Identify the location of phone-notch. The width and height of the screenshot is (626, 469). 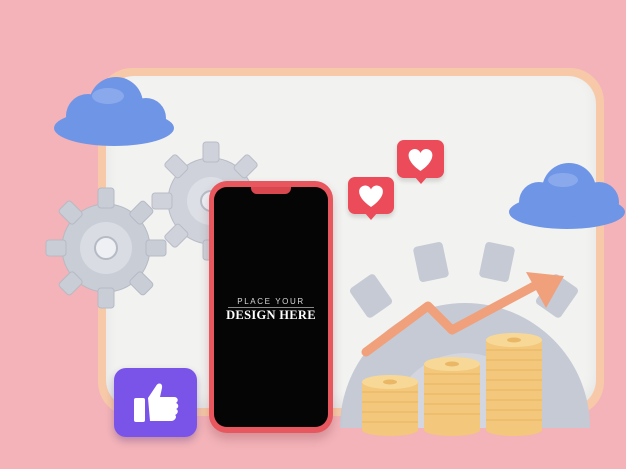
(271, 190).